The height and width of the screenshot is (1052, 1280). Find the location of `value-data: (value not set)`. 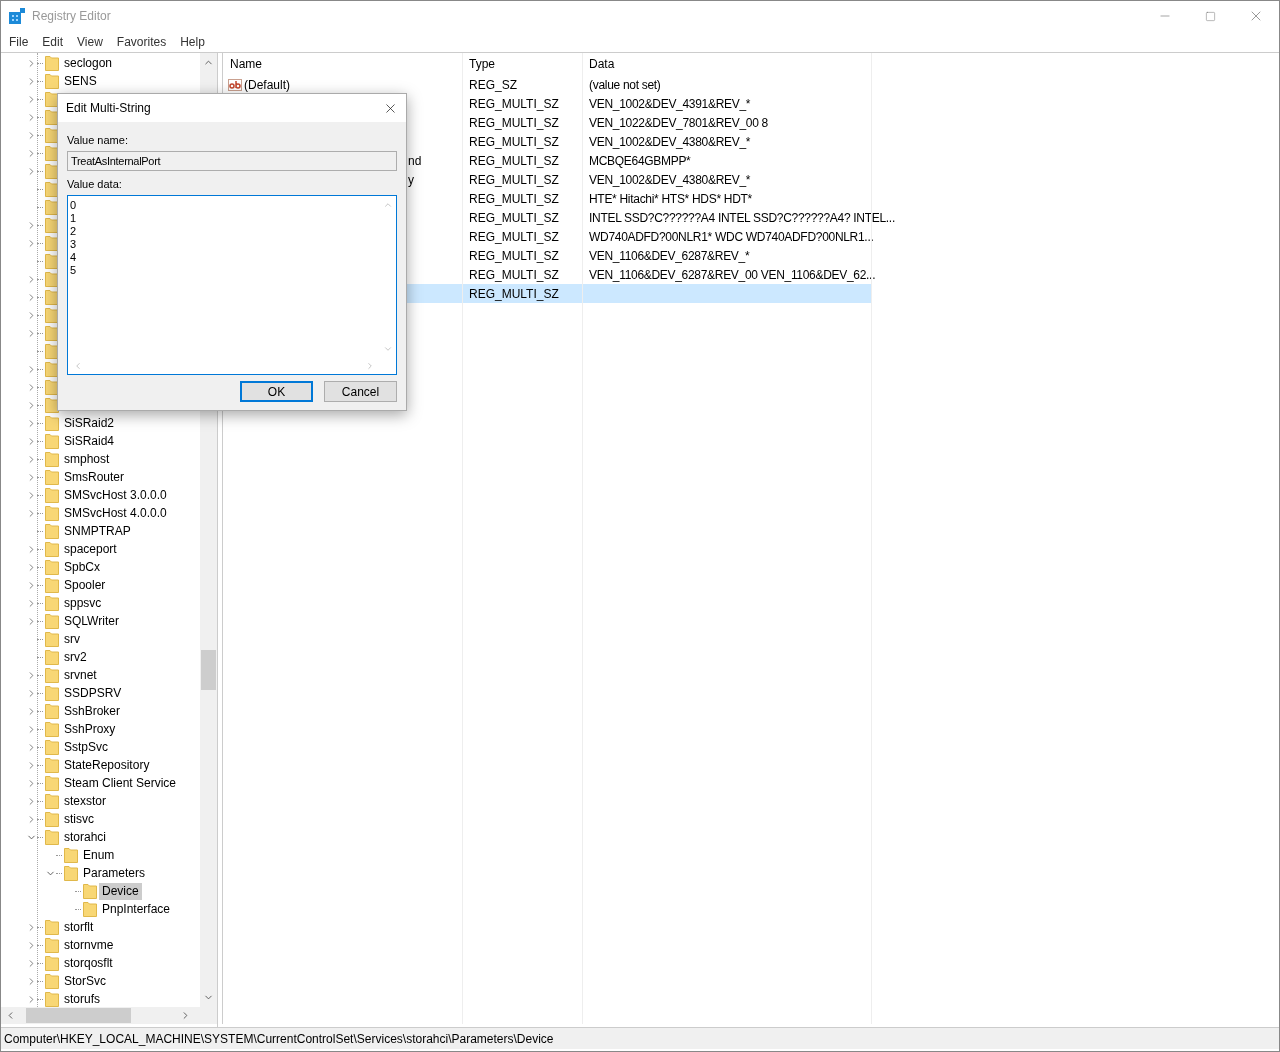

value-data: (value not set) is located at coordinates (624, 85).